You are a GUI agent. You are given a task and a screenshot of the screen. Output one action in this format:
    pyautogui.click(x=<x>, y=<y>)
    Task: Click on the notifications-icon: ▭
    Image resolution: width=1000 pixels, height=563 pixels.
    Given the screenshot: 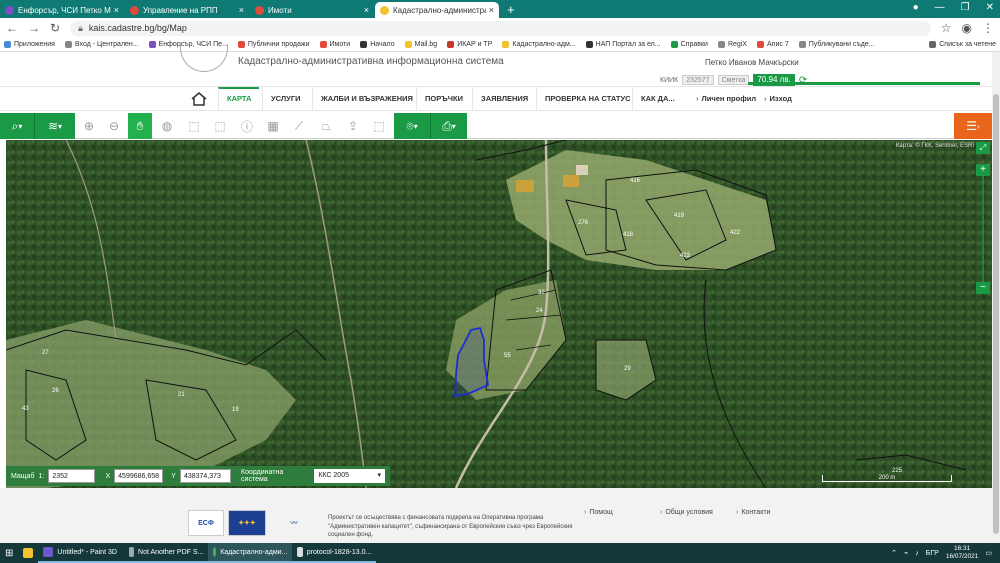 What is the action you would take?
    pyautogui.click(x=988, y=553)
    